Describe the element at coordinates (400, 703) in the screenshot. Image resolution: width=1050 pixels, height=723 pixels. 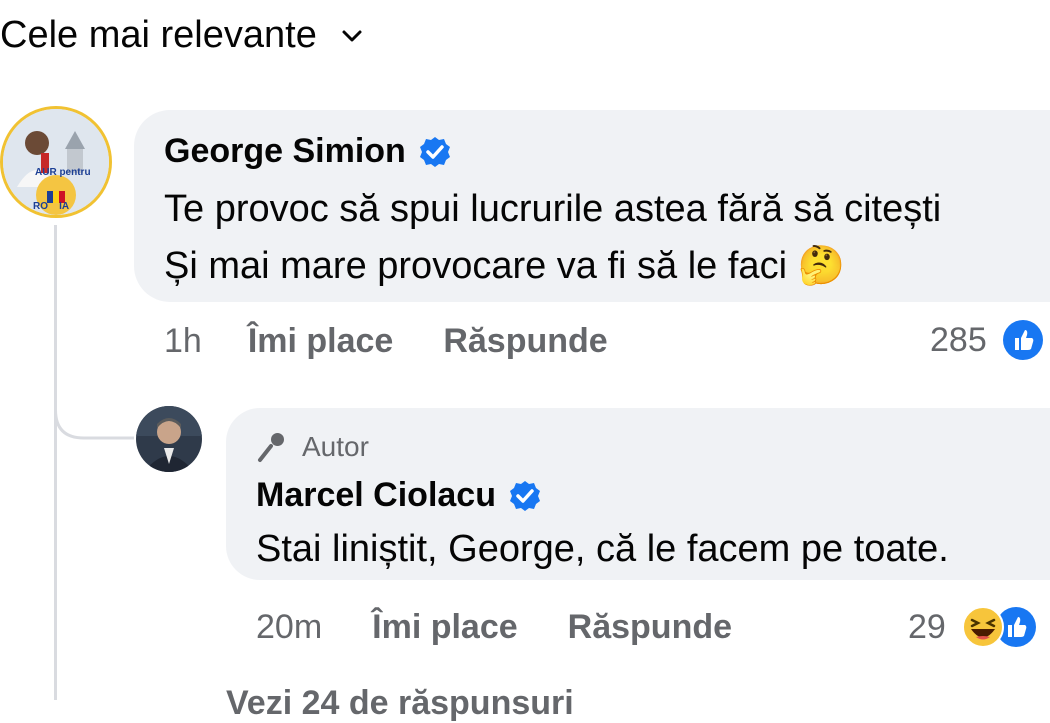
I see `see-more-replies-link: Vezi 24 de răspunsuri` at that location.